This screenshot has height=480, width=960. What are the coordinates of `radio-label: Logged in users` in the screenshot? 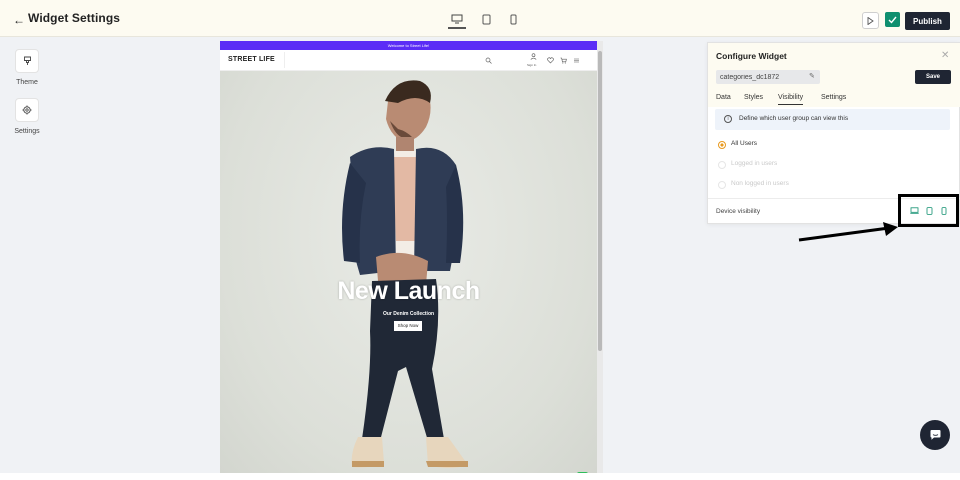 It's located at (754, 163).